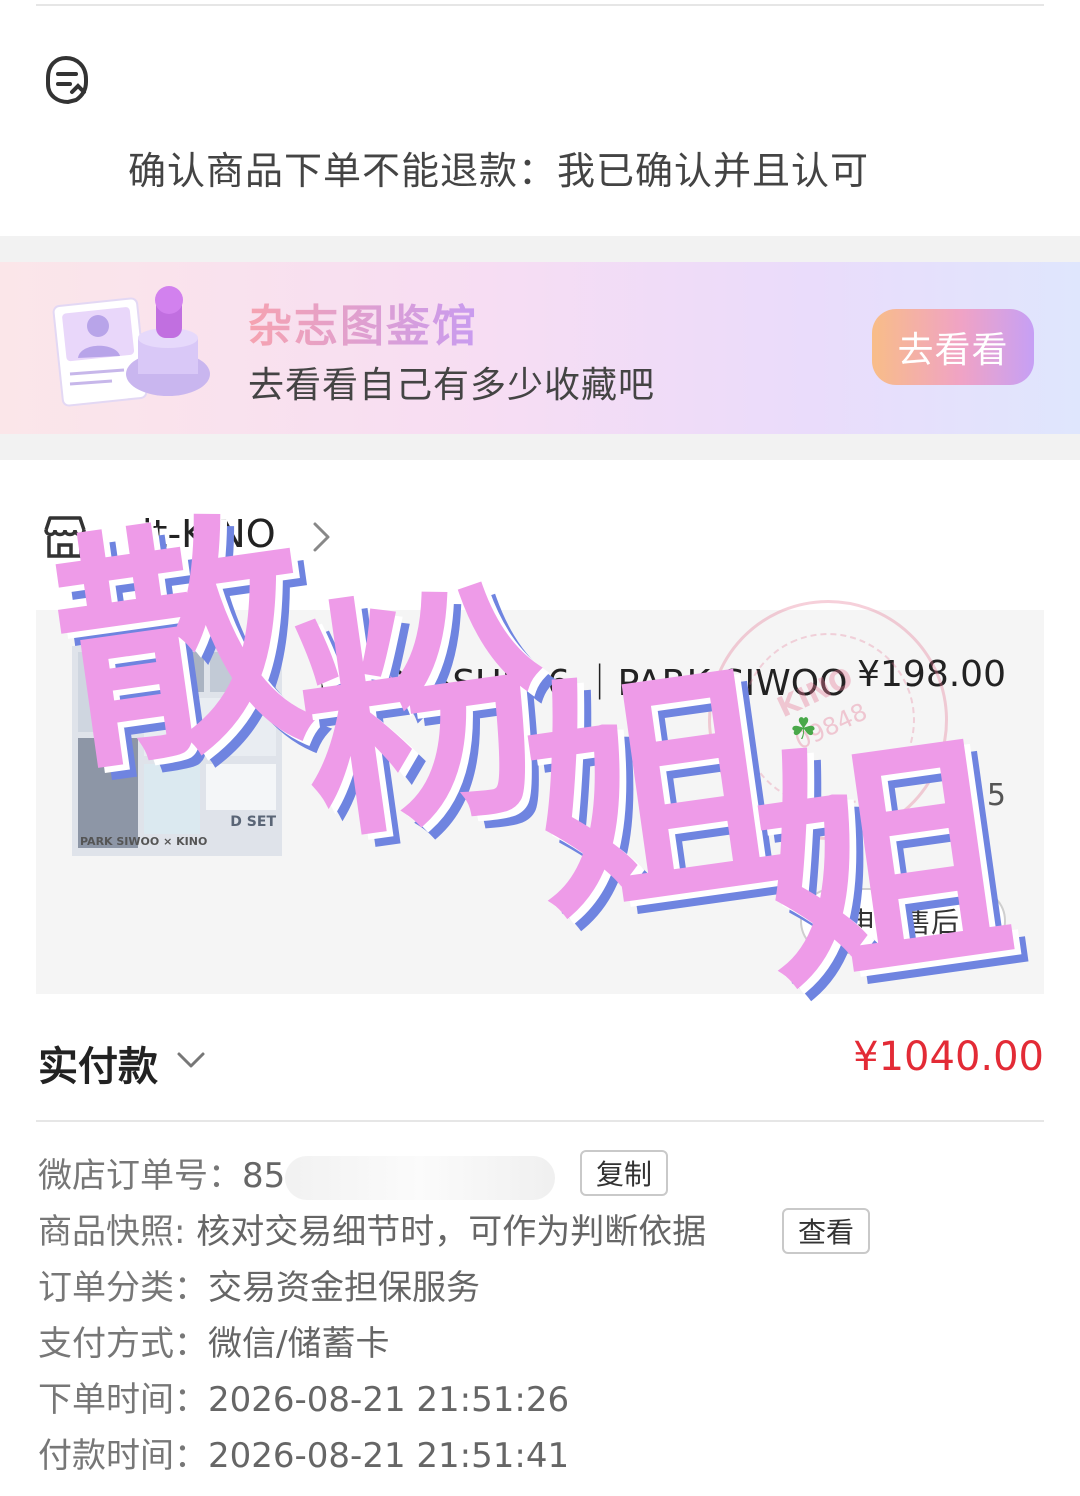 The height and width of the screenshot is (1496, 1080). What do you see at coordinates (123, 1400) in the screenshot?
I see `order-time-label: 下单时间：` at bounding box center [123, 1400].